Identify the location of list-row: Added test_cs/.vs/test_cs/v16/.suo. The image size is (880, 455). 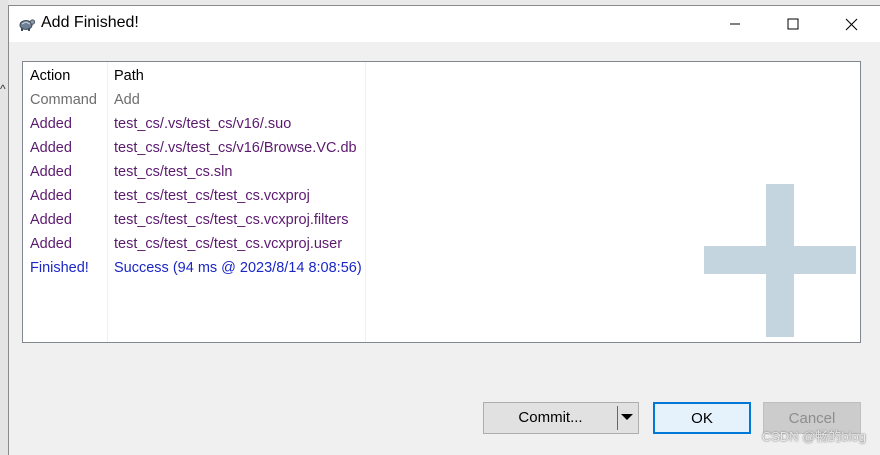
(403, 124).